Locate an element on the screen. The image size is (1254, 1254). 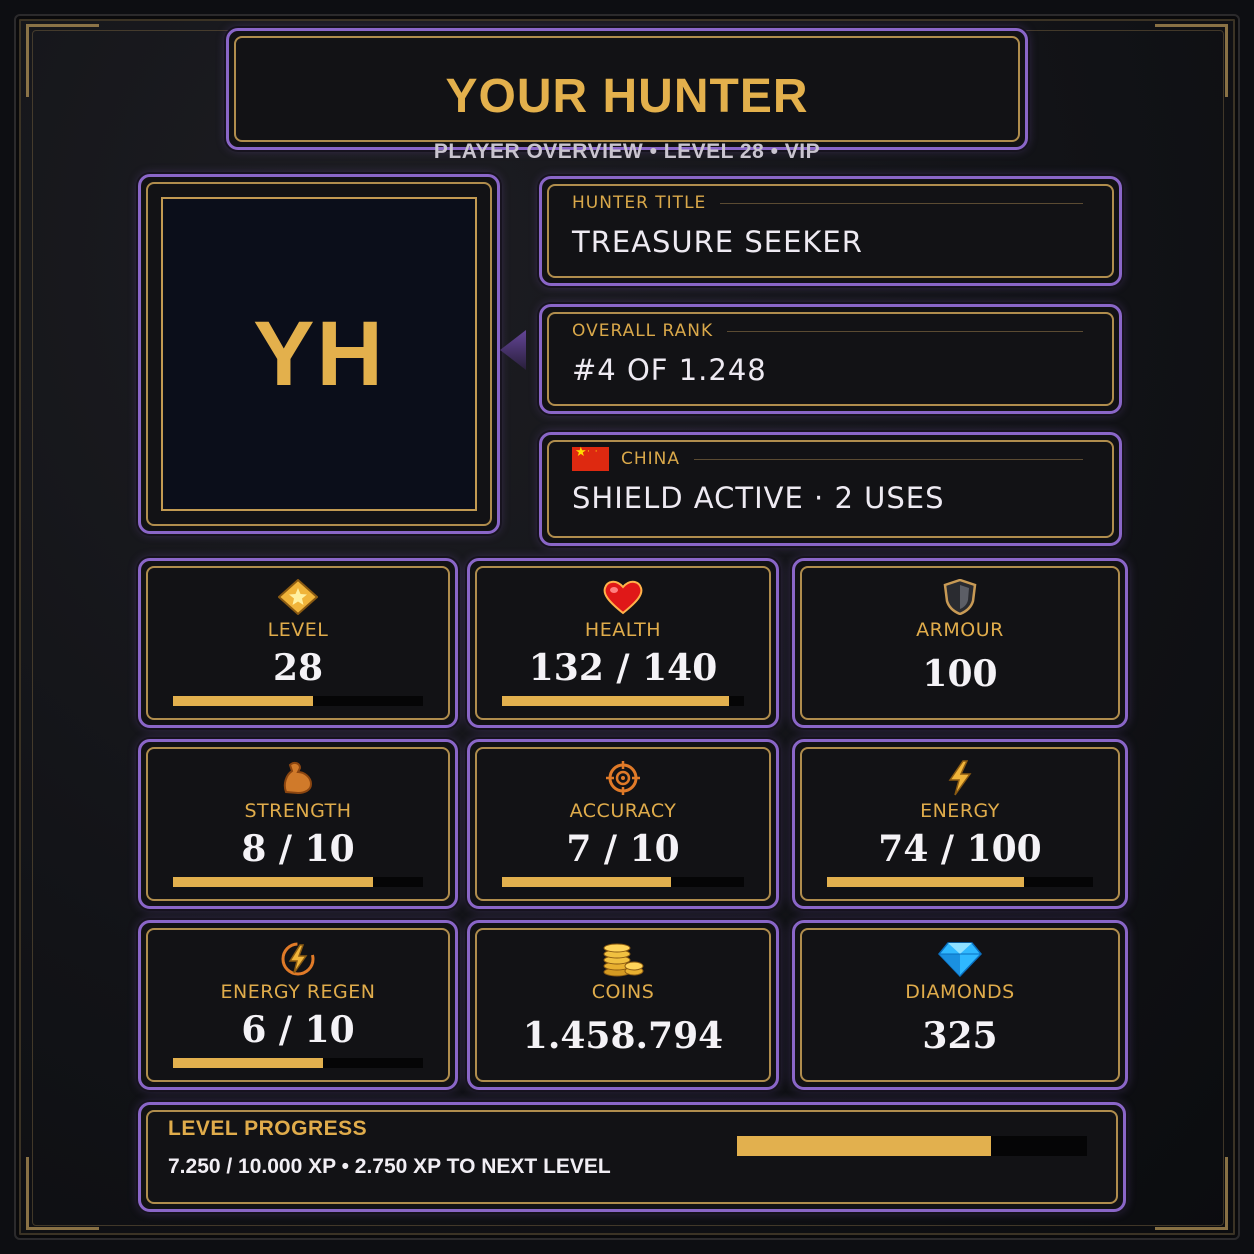
overall-rank-label: OVERALL RANK is located at coordinates (643, 331).